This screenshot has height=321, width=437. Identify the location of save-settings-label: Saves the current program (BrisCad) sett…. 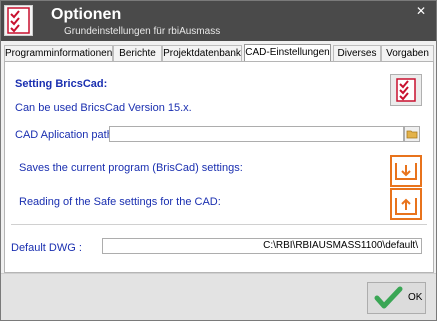
(131, 168).